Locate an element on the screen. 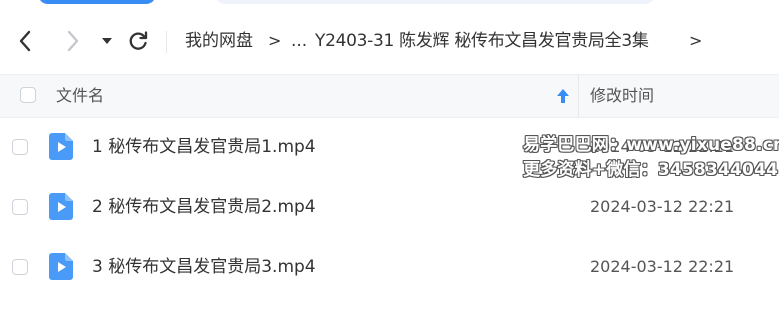  file-name: 1 秘传布文昌发官贵局1.mp4 is located at coordinates (204, 147).